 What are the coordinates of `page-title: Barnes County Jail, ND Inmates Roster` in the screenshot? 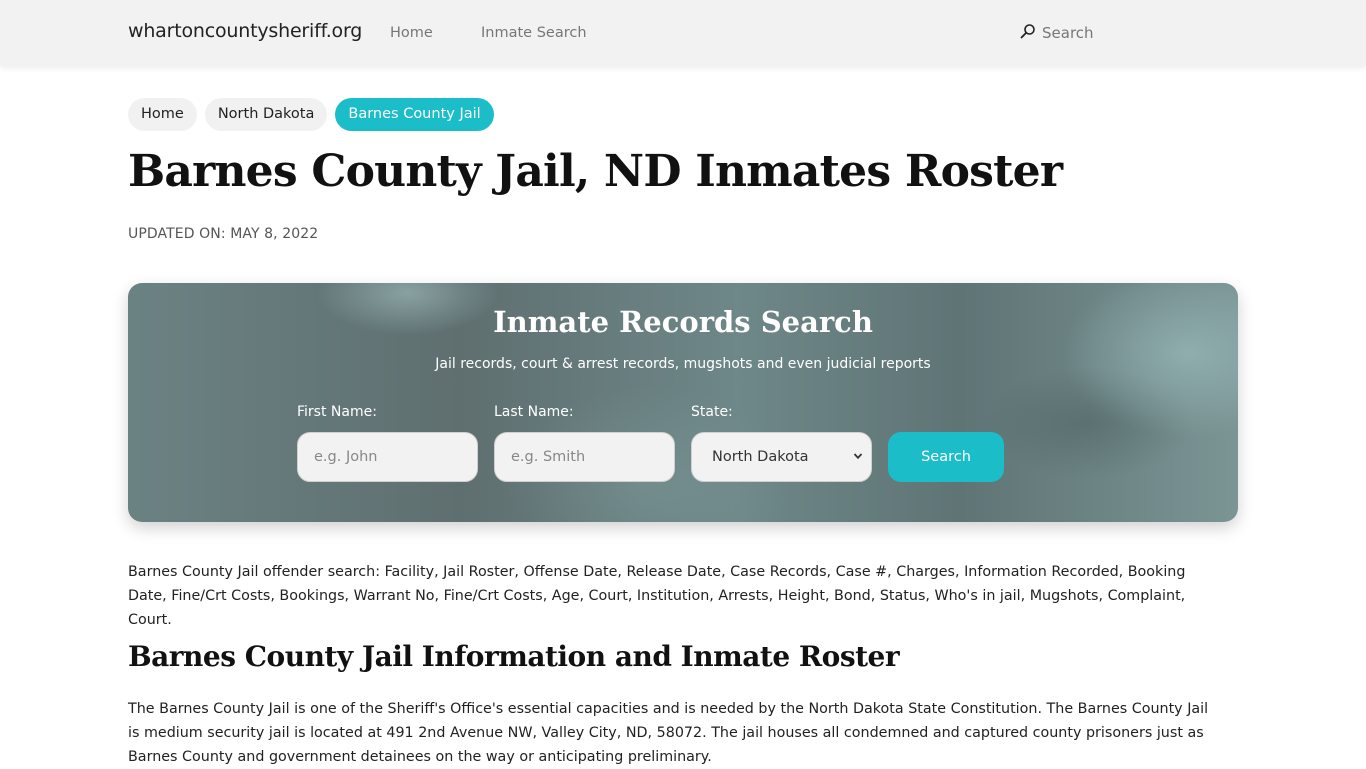 It's located at (595, 171).